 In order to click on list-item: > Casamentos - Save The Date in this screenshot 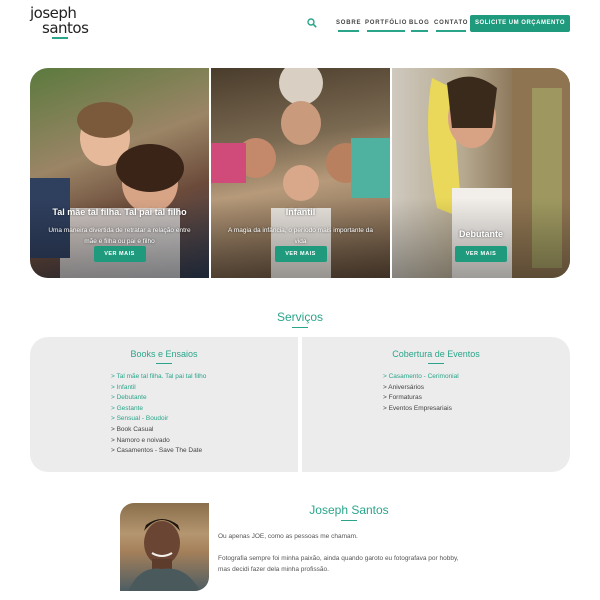, I will do `click(157, 451)`.